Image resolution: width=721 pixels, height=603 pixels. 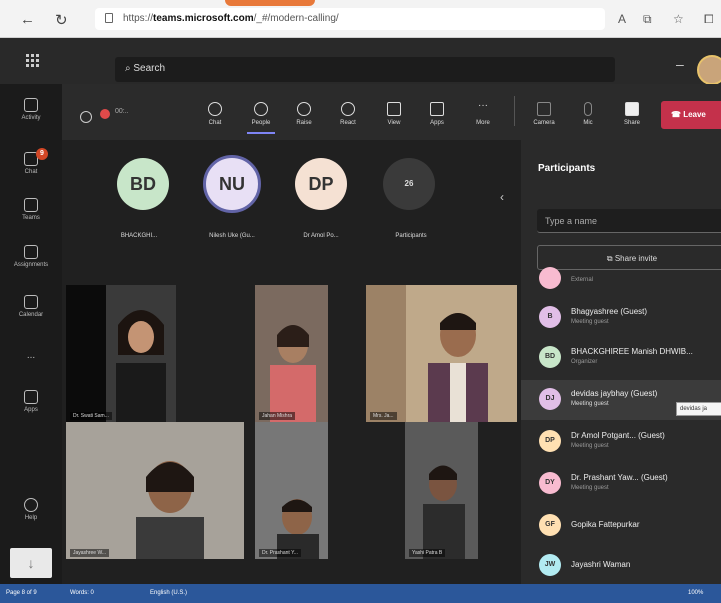 What do you see at coordinates (621, 280) in the screenshot?
I see `participant-row: External` at bounding box center [621, 280].